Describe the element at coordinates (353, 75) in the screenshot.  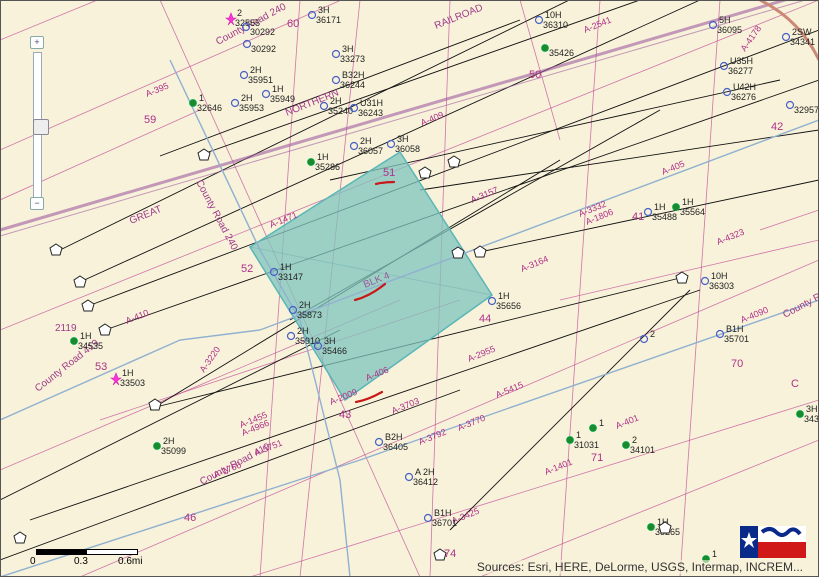
I see `well-number-label: B32H` at that location.